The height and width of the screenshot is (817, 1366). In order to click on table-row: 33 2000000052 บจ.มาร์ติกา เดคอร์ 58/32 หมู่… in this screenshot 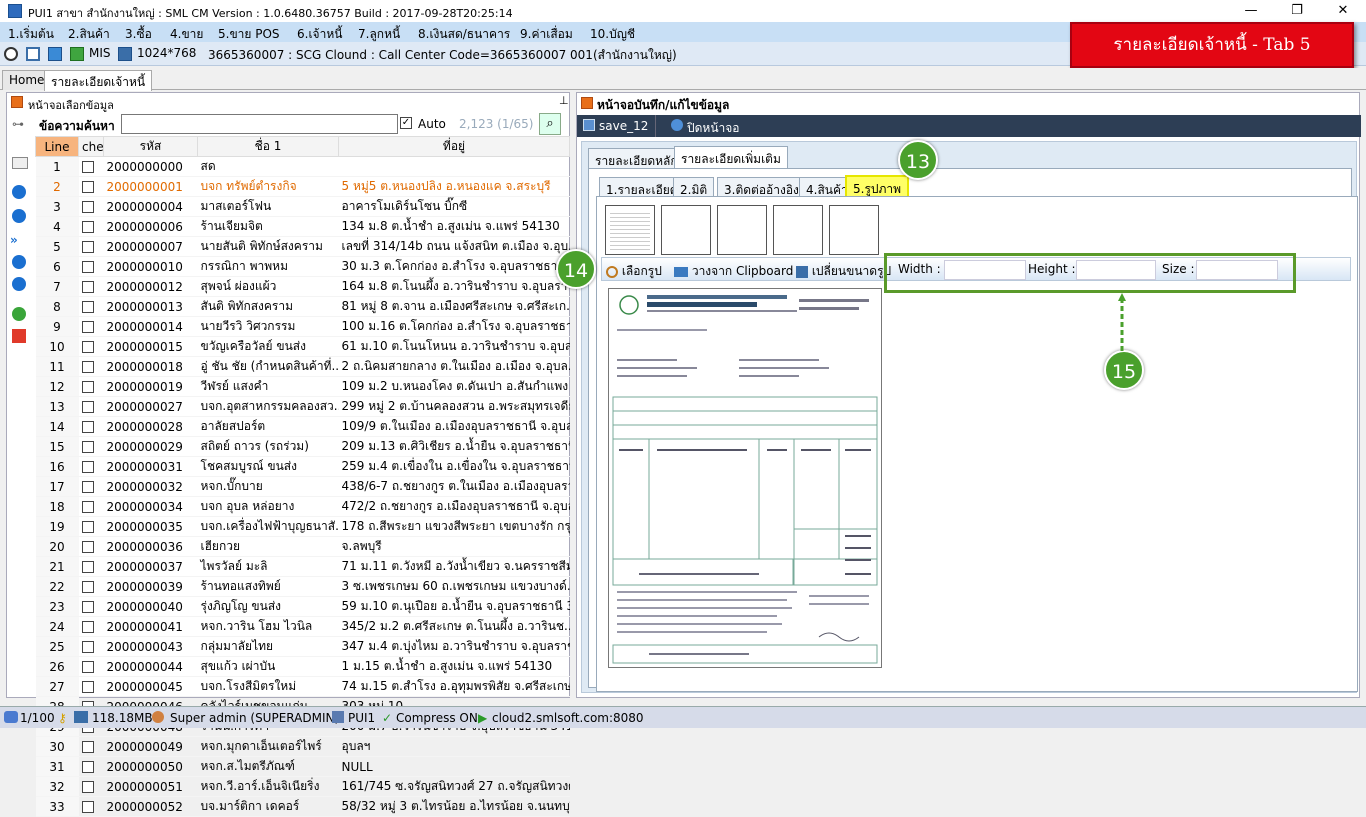, I will do `click(302, 806)`.